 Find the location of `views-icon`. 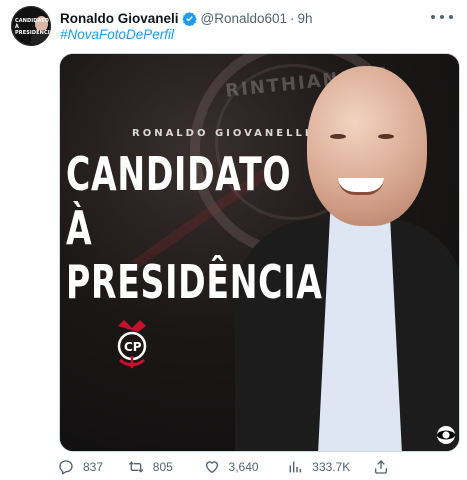

views-icon is located at coordinates (295, 467).